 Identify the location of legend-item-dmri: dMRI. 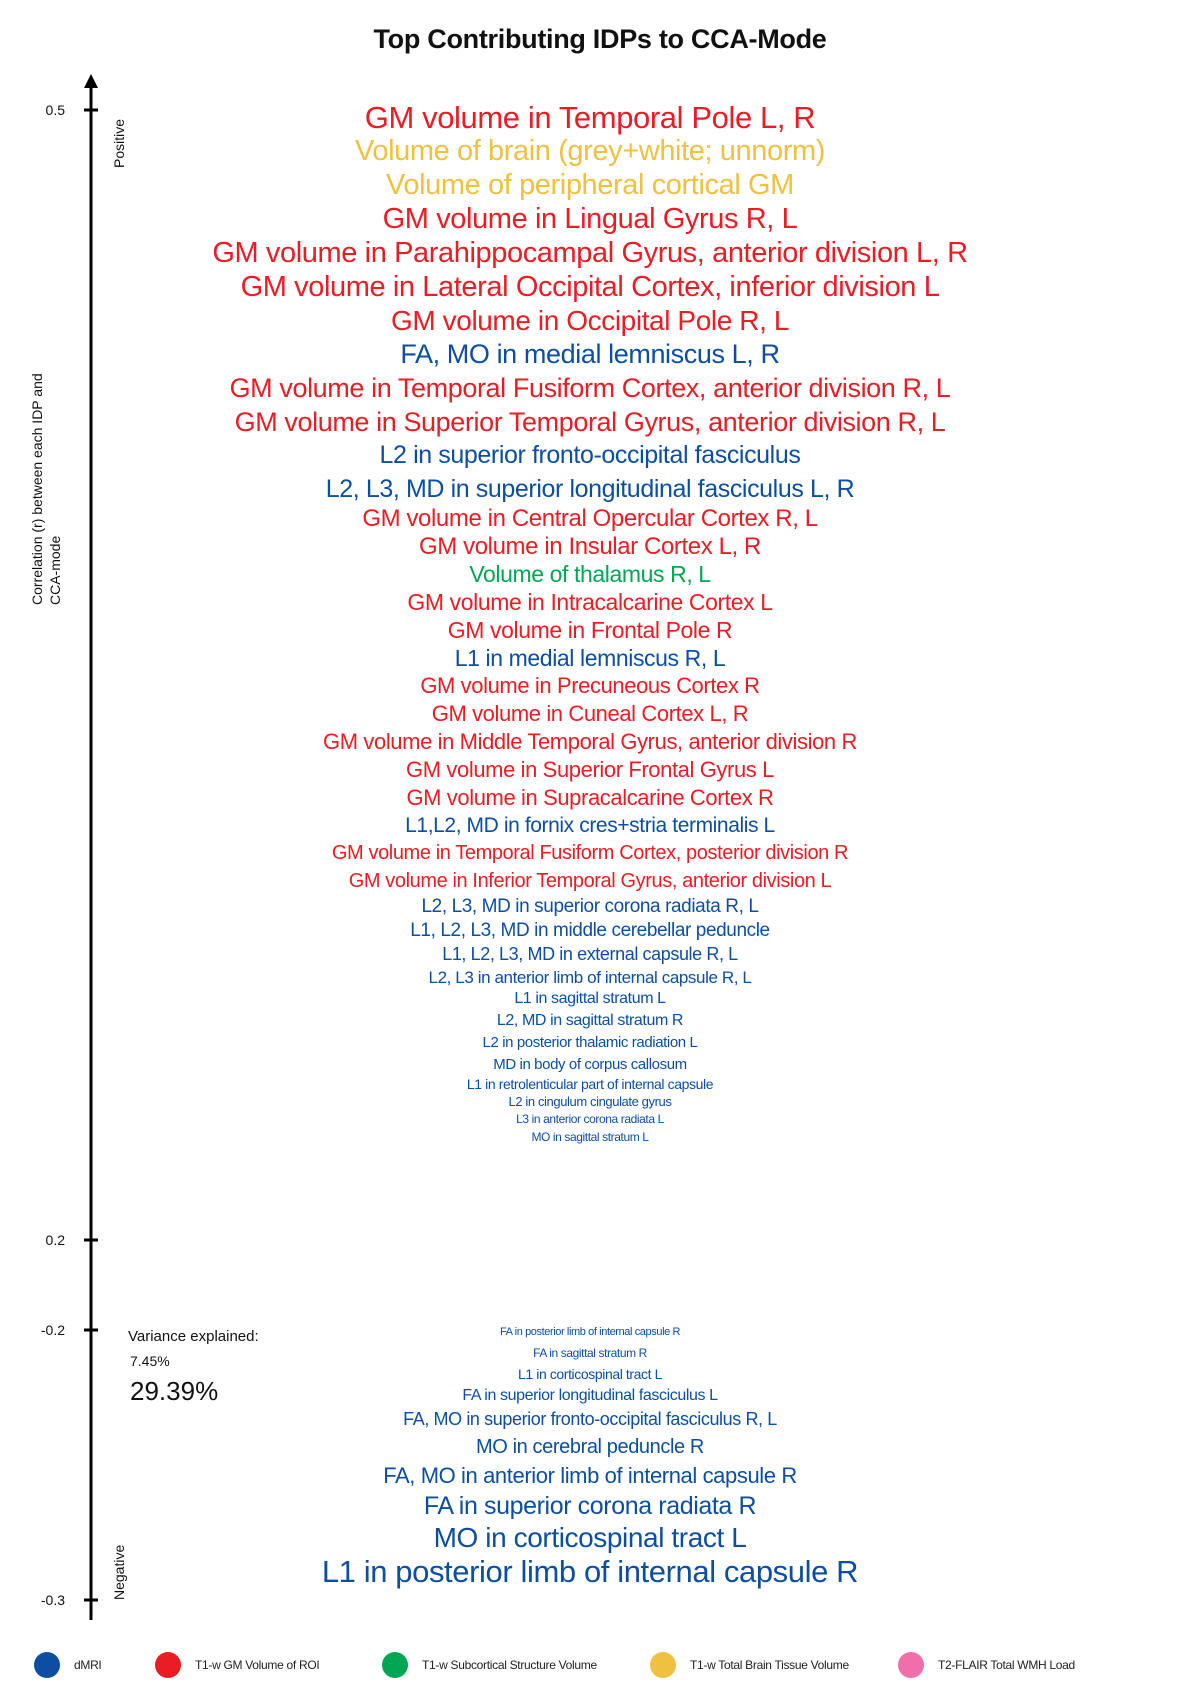
(68, 1665).